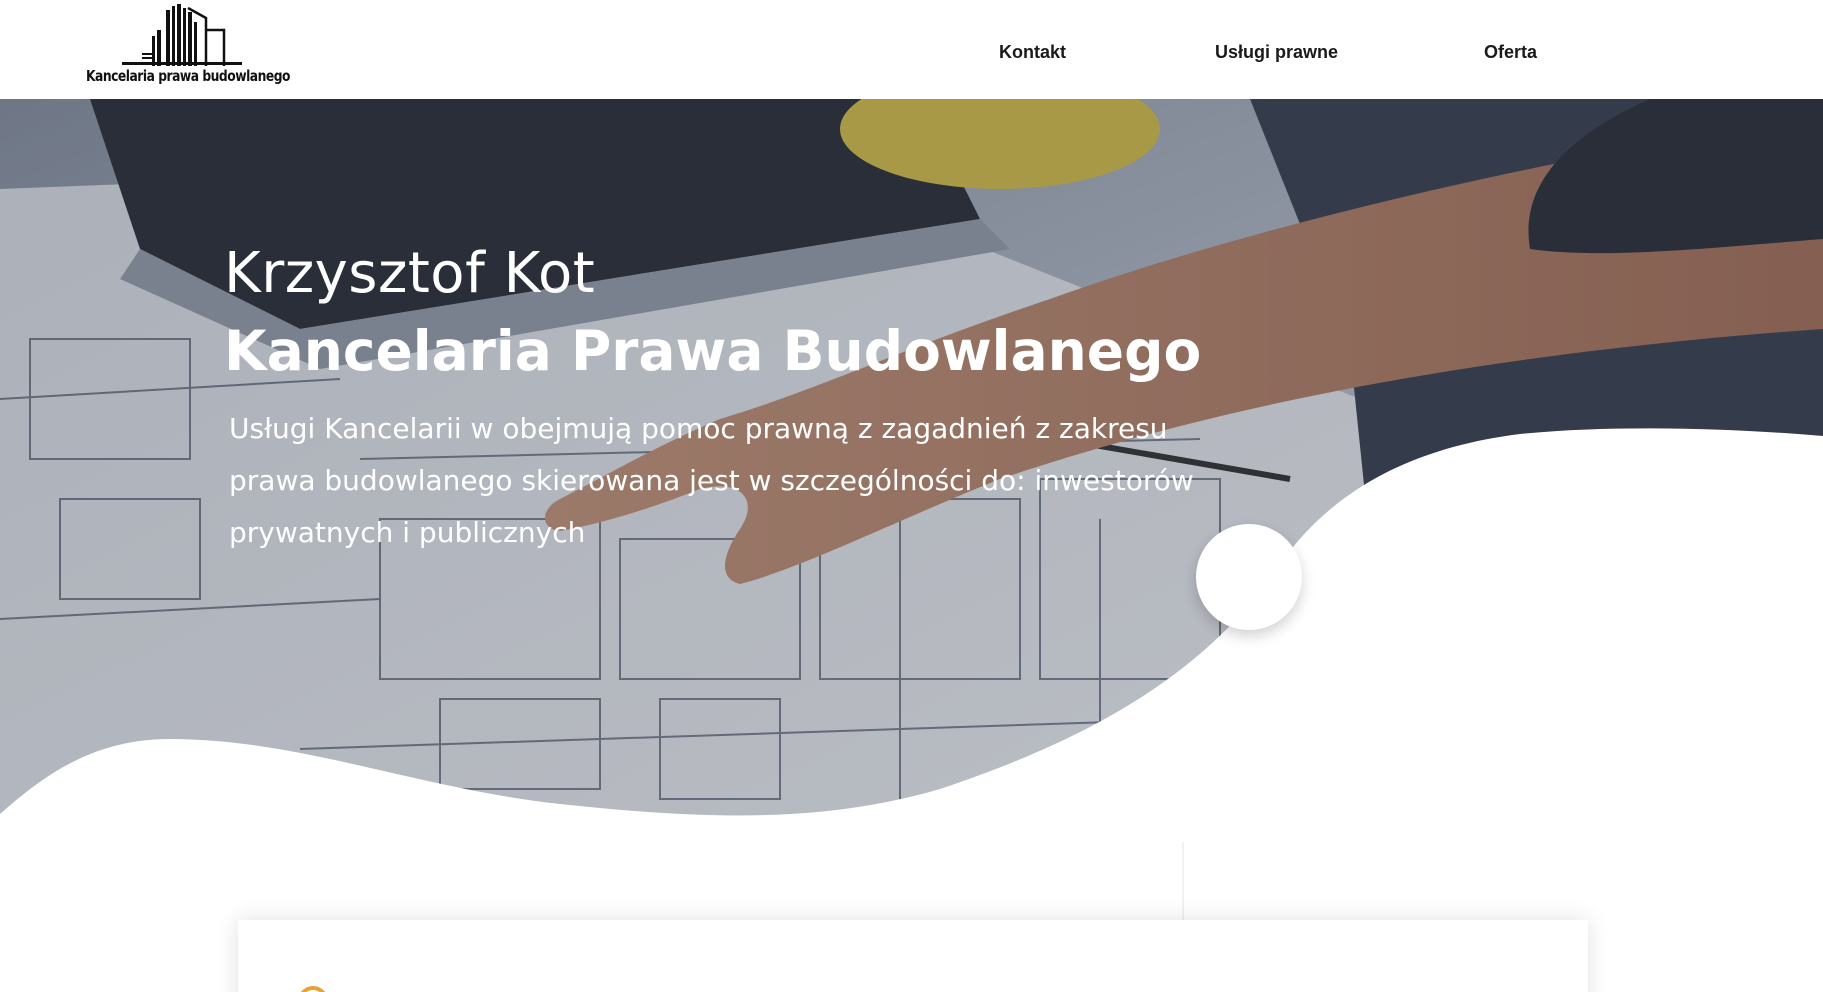 This screenshot has height=992, width=1823. I want to click on nav-uslugi-prawne: Usługi prawne, so click(1276, 52).